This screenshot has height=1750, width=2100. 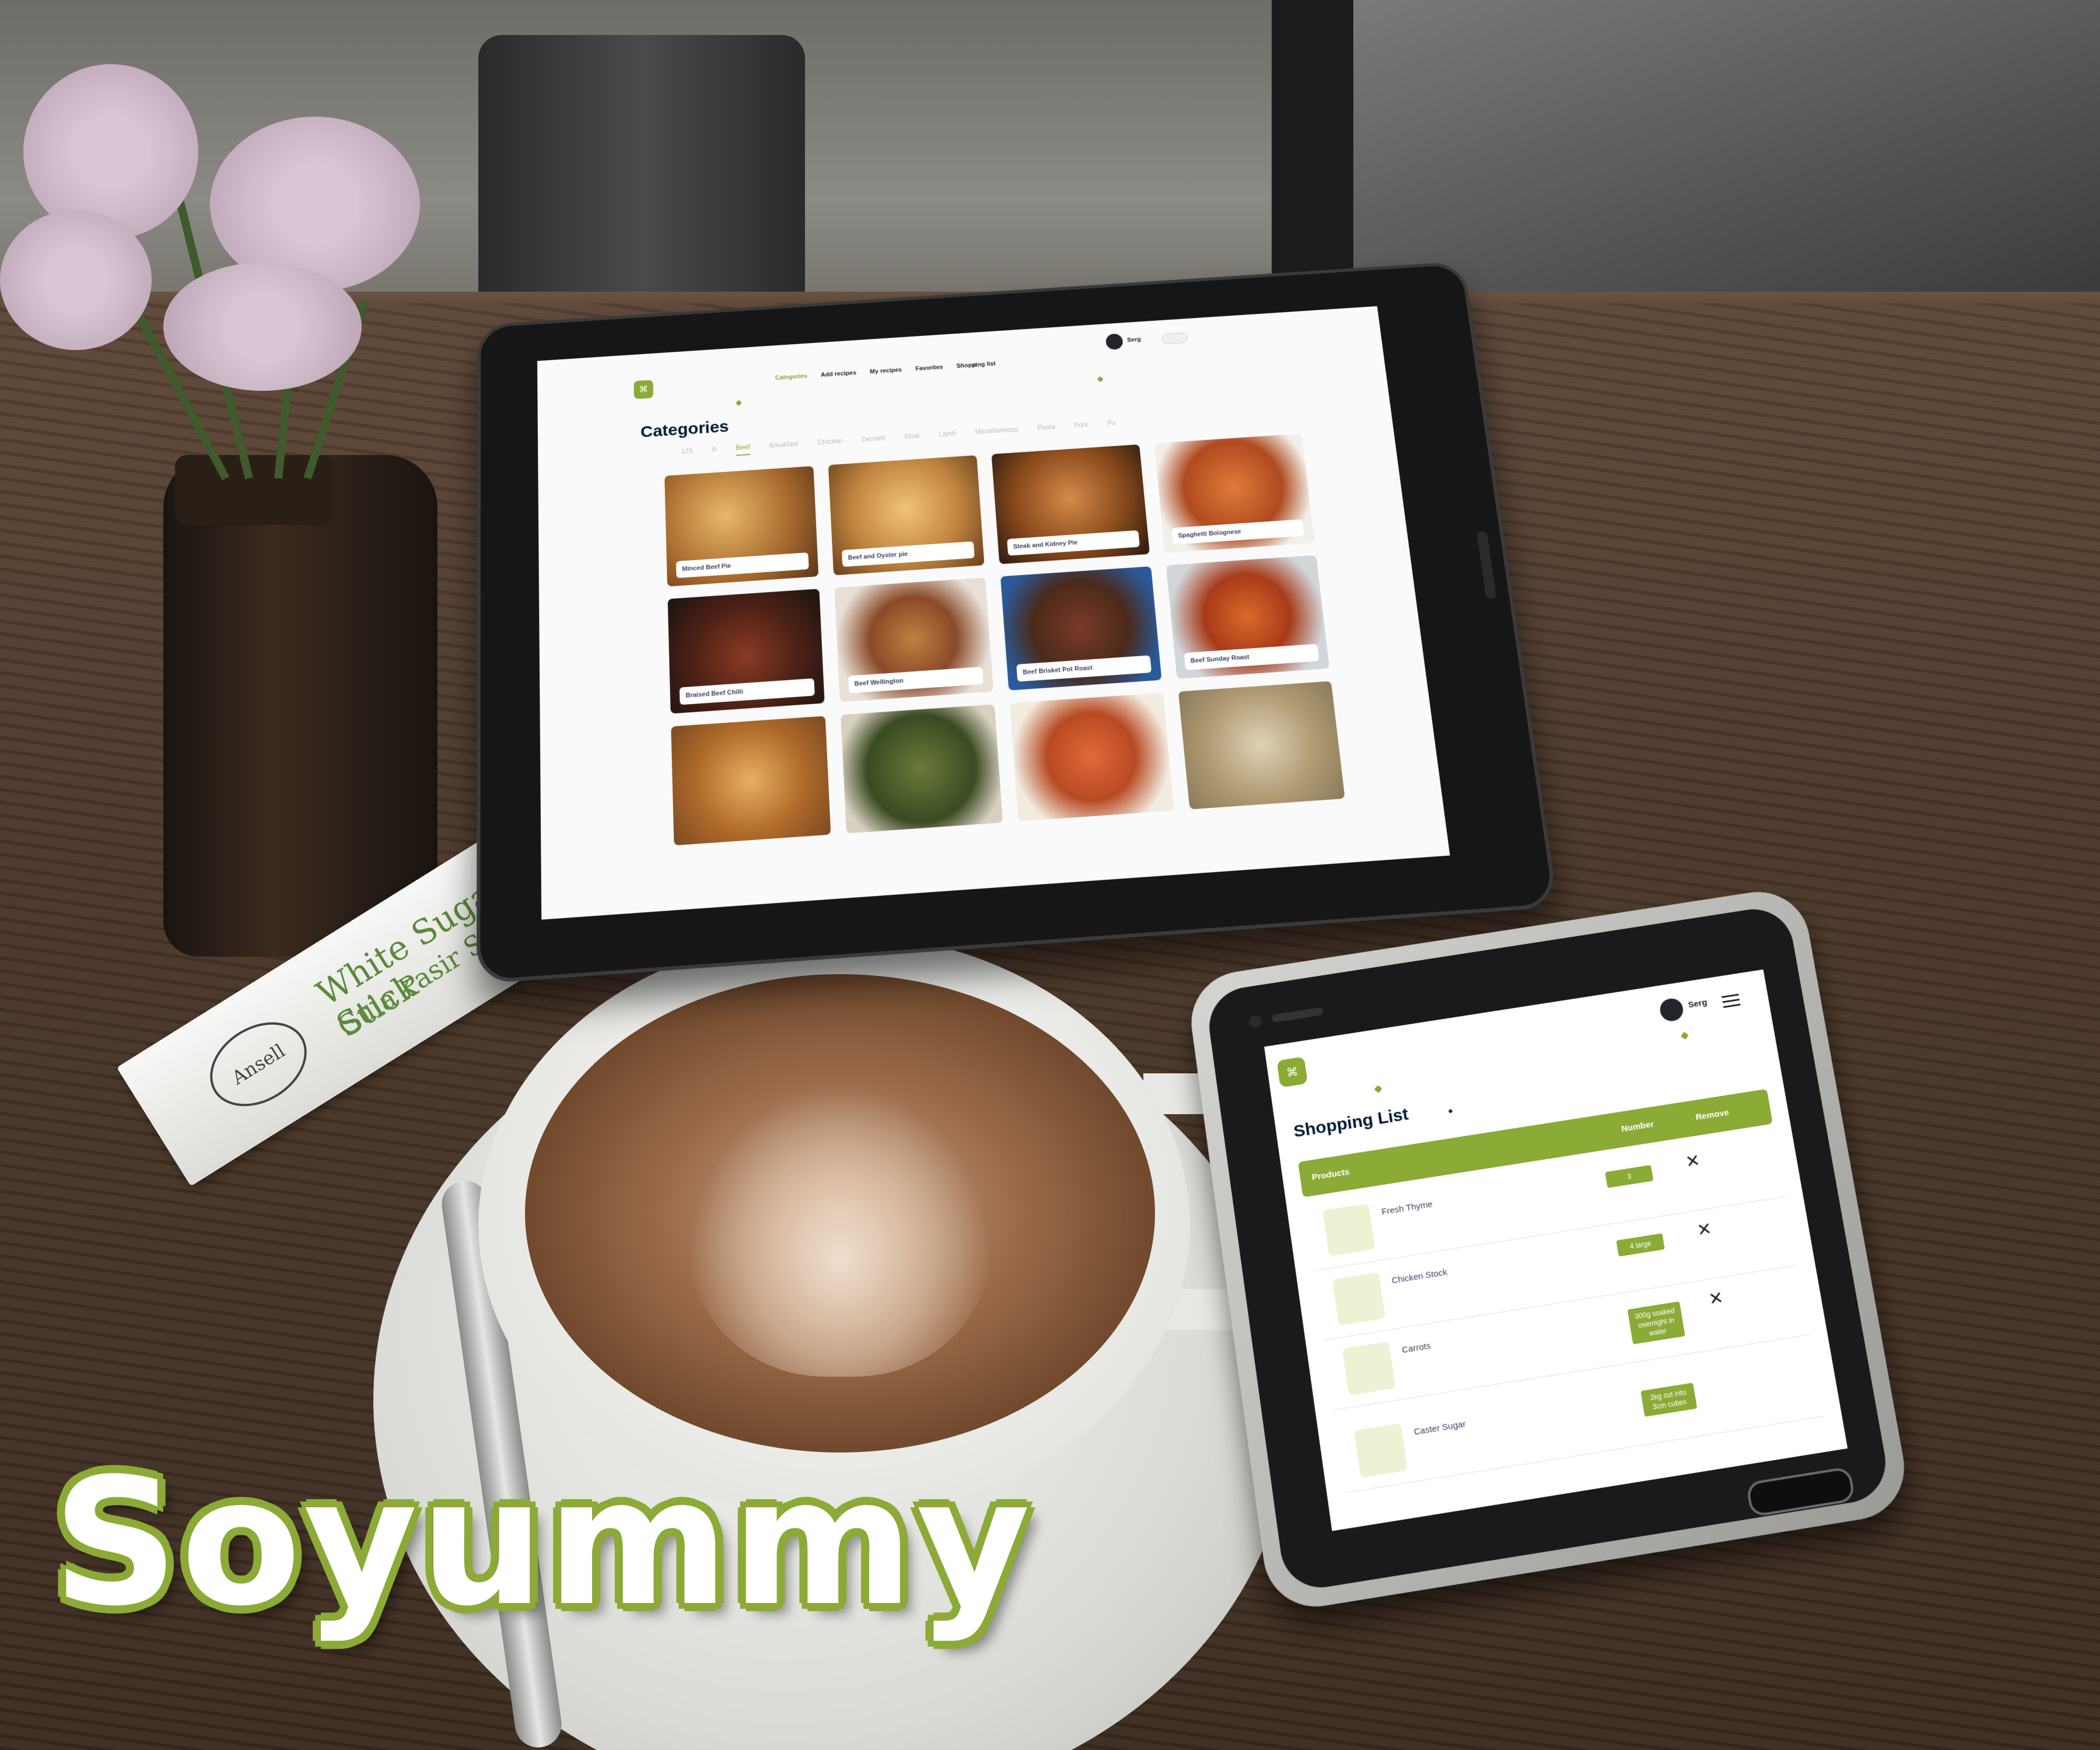 I want to click on sugar-brand-logo: Ansell, so click(x=258, y=1064).